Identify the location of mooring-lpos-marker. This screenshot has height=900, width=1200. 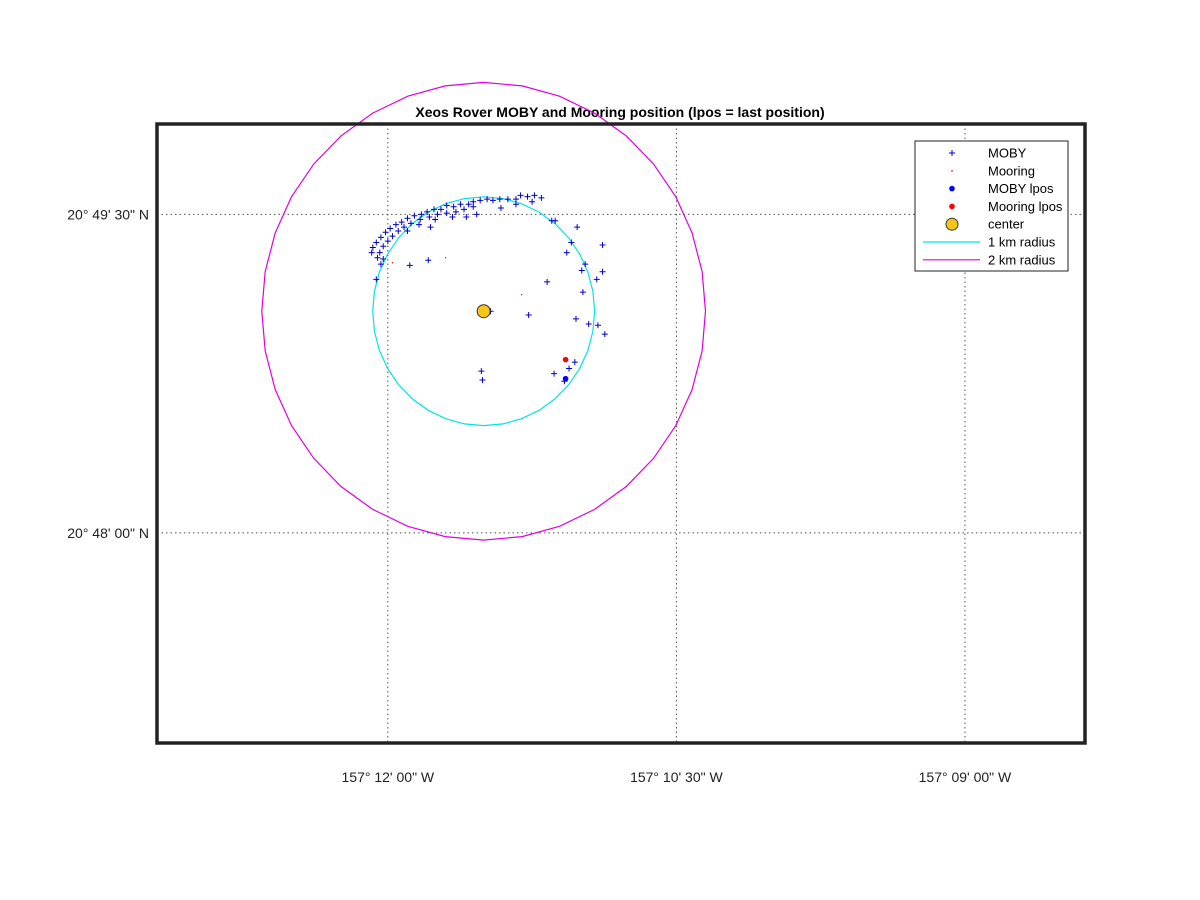
(565, 359).